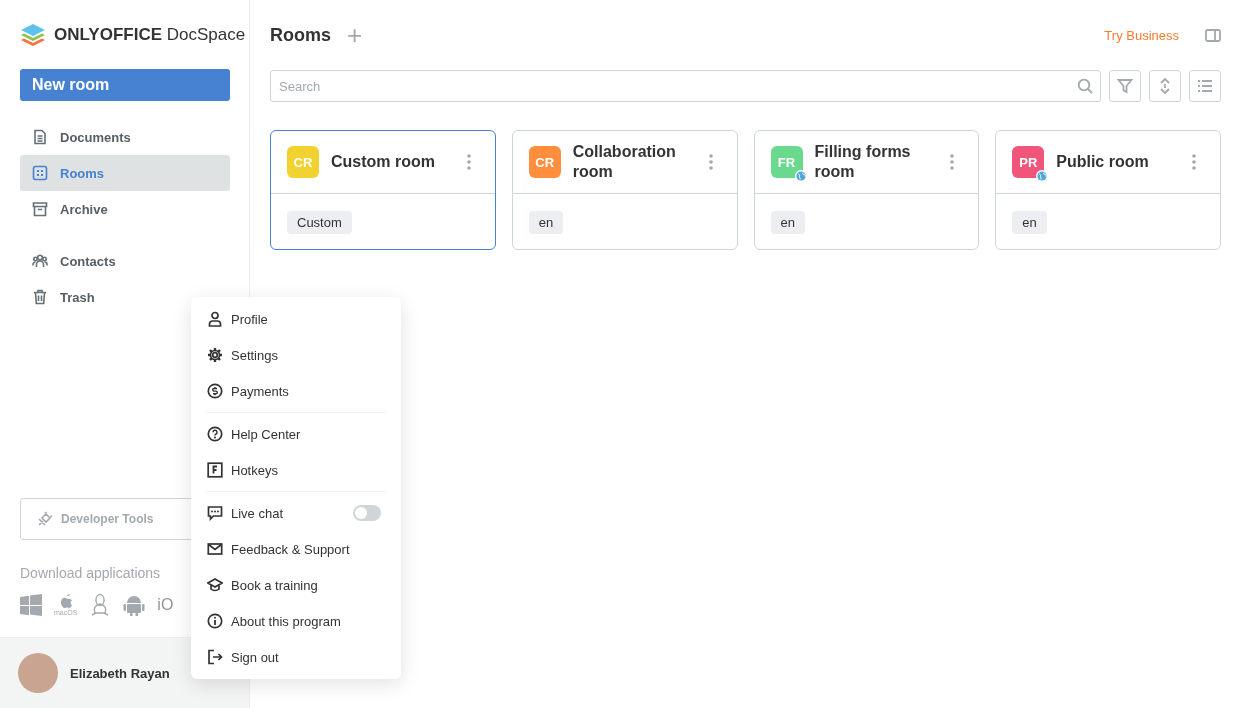 The width and height of the screenshot is (1240, 708). I want to click on settings-icon, so click(215, 355).